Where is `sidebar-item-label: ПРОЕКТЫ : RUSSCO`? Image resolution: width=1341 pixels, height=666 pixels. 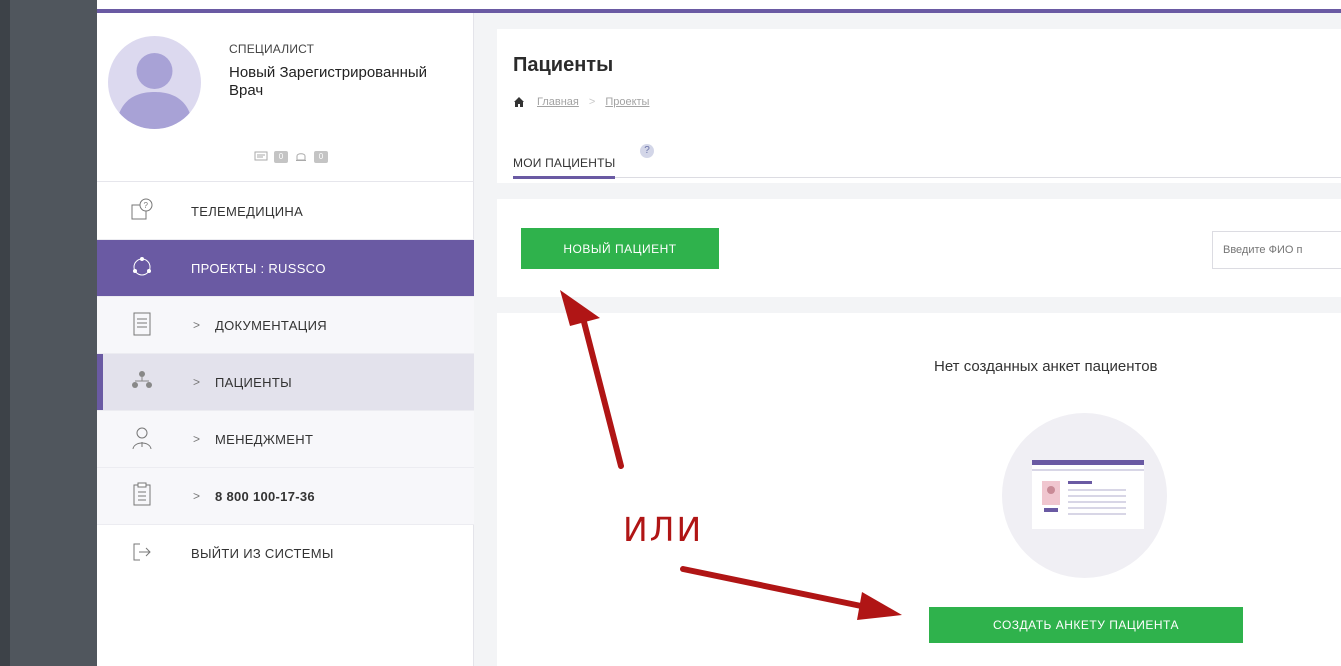 sidebar-item-label: ПРОЕКТЫ : RUSSCO is located at coordinates (258, 268).